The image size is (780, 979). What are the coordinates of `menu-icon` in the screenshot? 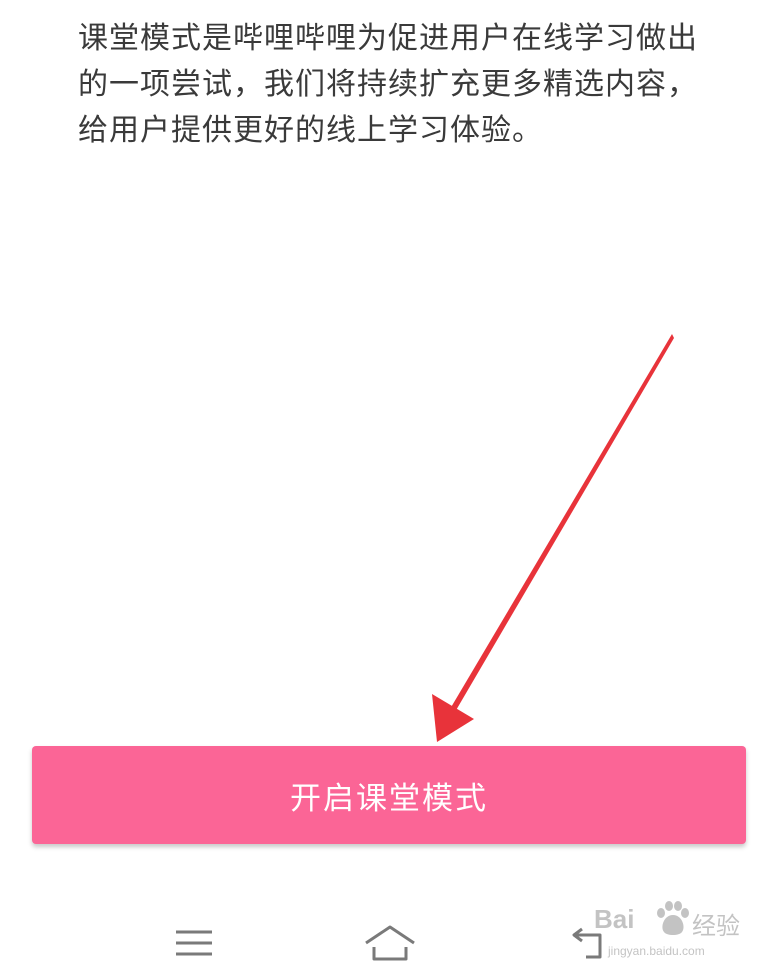 It's located at (194, 943).